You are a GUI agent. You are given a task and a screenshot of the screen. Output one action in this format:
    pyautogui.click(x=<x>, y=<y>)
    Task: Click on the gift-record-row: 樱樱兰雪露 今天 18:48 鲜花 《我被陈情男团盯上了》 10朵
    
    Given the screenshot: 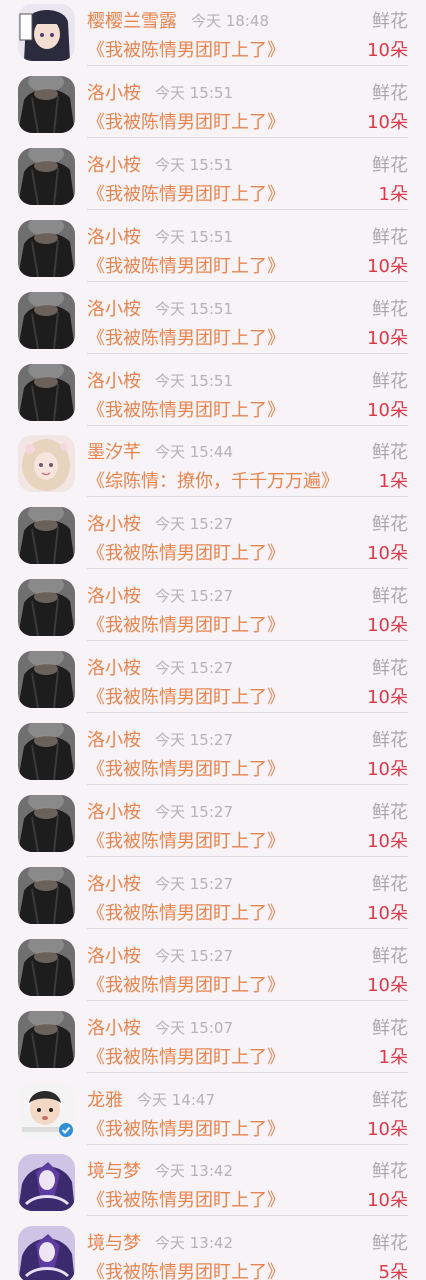 What is the action you would take?
    pyautogui.click(x=213, y=36)
    